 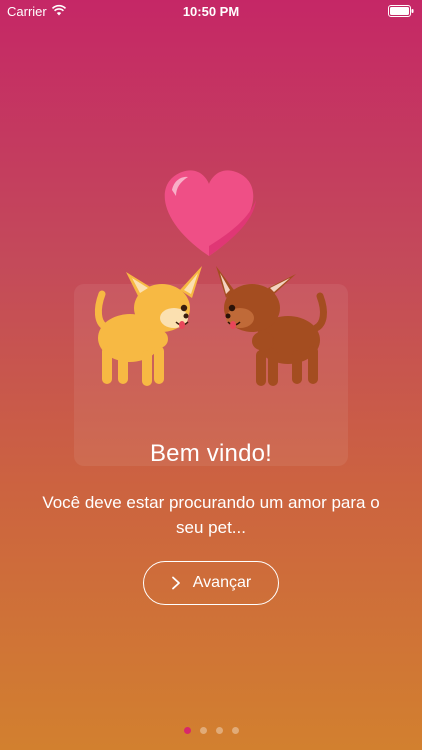 I want to click on status-bar: Carrier 10:50 PM, so click(x=211, y=11).